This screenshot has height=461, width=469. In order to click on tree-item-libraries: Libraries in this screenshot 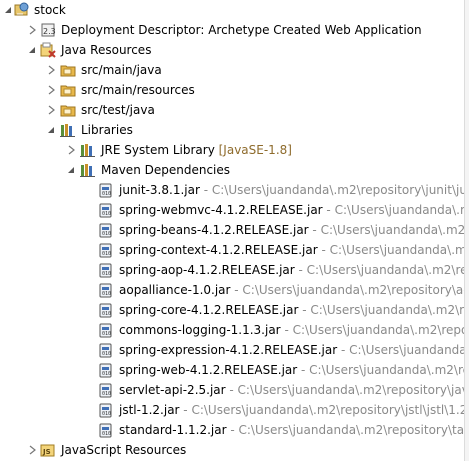, I will do `click(234, 130)`.